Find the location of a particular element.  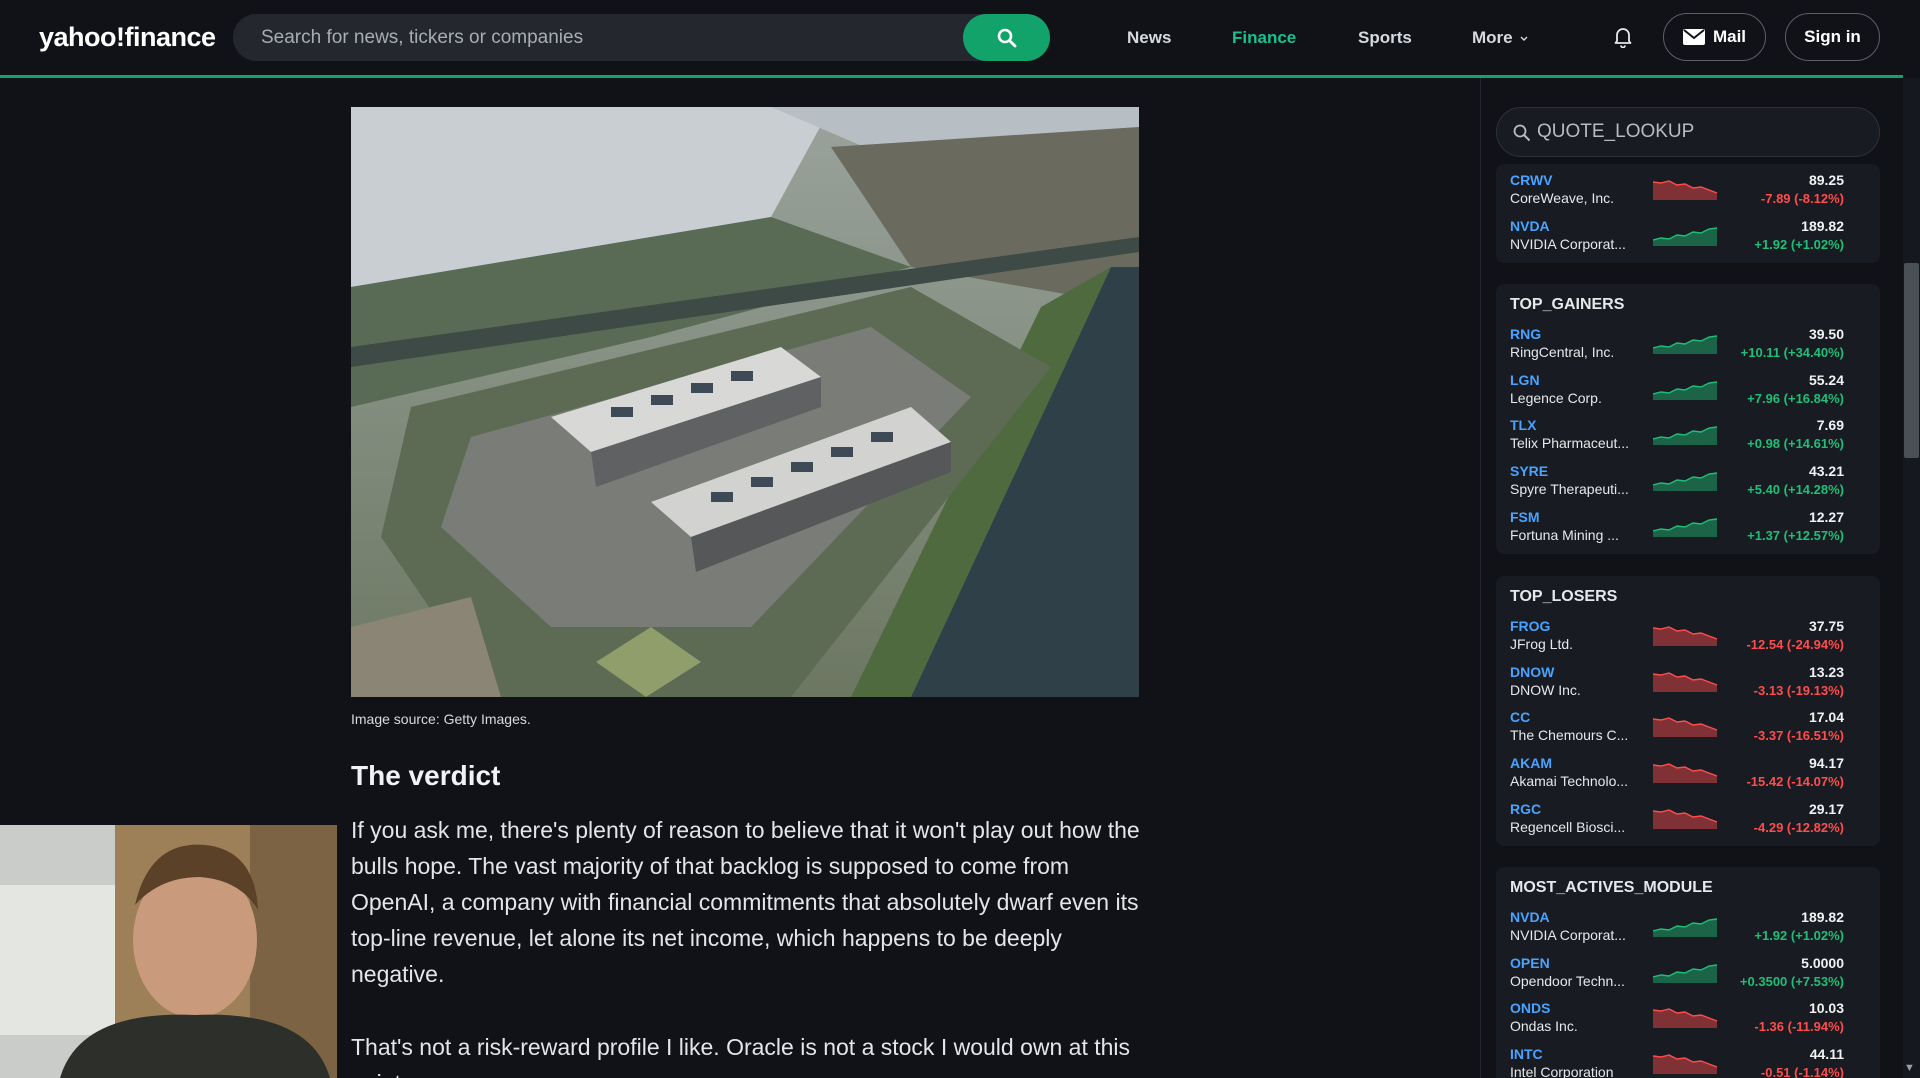

ticker-change: -4.29 (-12.82%) is located at coordinates (1798, 827).